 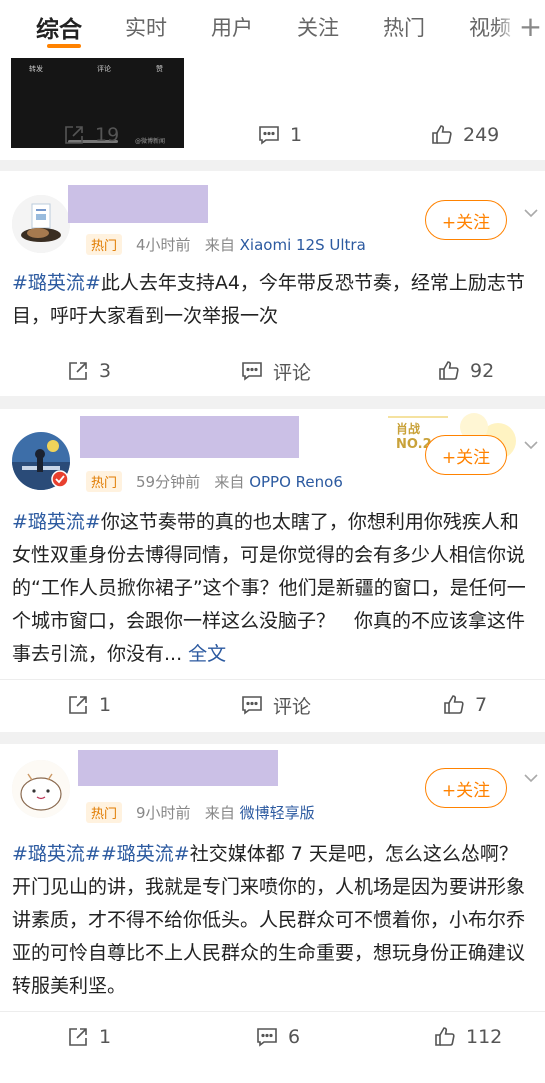 What do you see at coordinates (90, 135) in the screenshot?
I see `repost-button: 19` at bounding box center [90, 135].